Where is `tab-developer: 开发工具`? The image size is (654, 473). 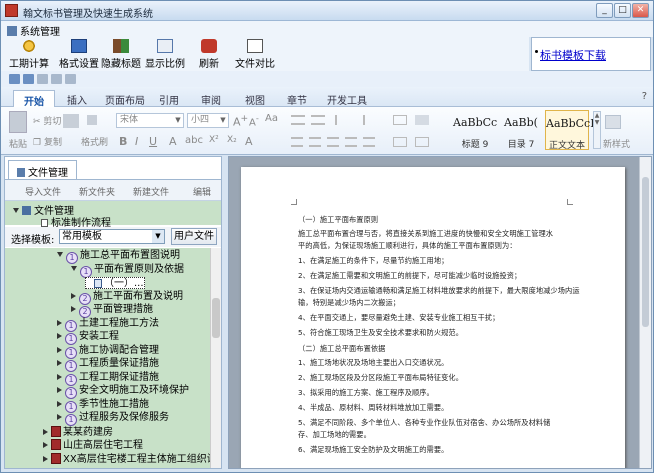
tab-developer: 开发工具 is located at coordinates (347, 99).